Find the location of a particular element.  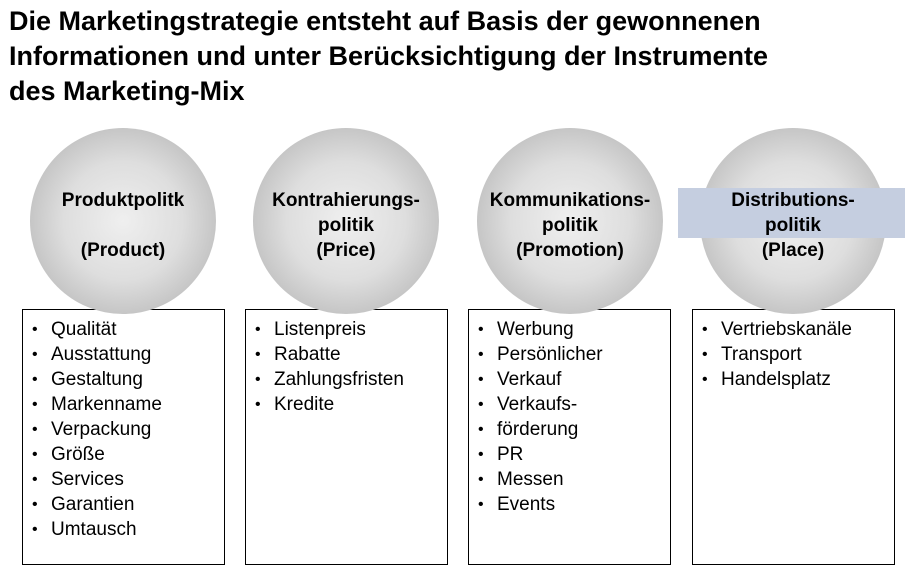

product-heading-line2 is located at coordinates (123, 225).